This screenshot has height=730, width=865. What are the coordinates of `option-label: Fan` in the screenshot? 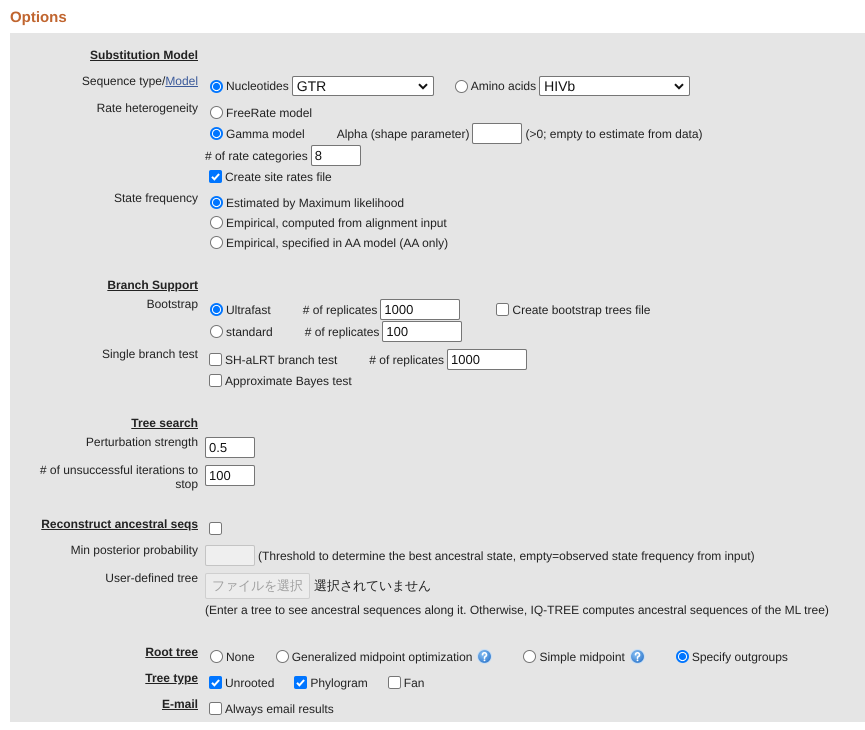 It's located at (414, 683).